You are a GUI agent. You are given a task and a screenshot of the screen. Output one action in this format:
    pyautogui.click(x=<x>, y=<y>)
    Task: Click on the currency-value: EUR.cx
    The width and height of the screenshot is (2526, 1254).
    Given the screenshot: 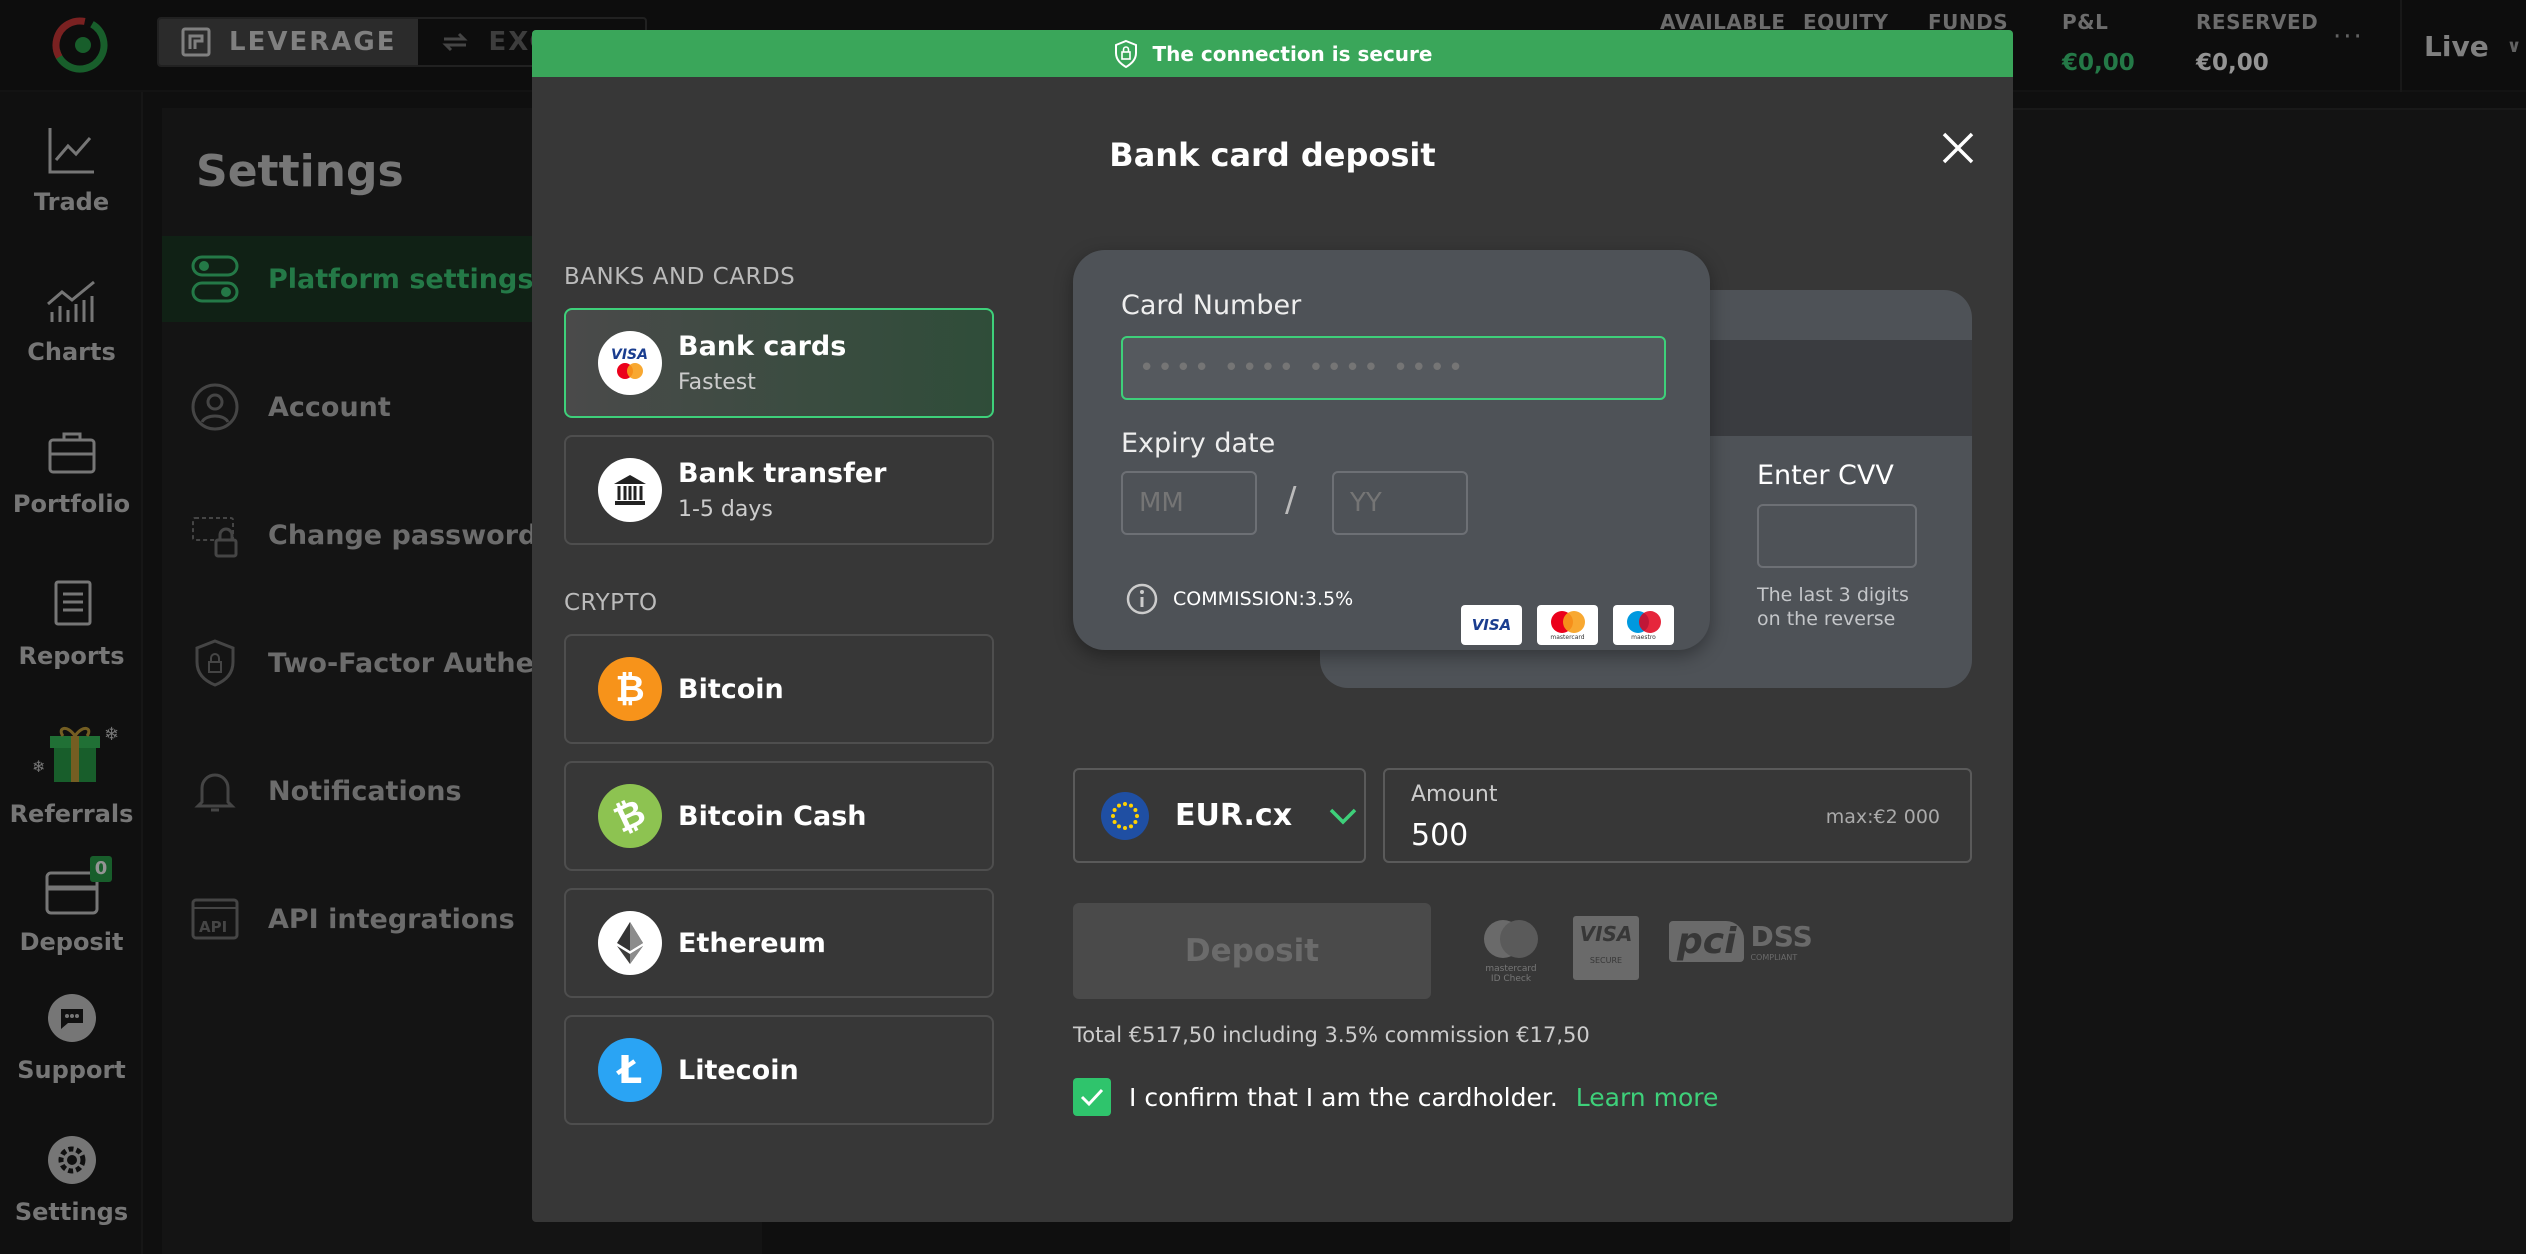 What is the action you would take?
    pyautogui.click(x=1234, y=815)
    